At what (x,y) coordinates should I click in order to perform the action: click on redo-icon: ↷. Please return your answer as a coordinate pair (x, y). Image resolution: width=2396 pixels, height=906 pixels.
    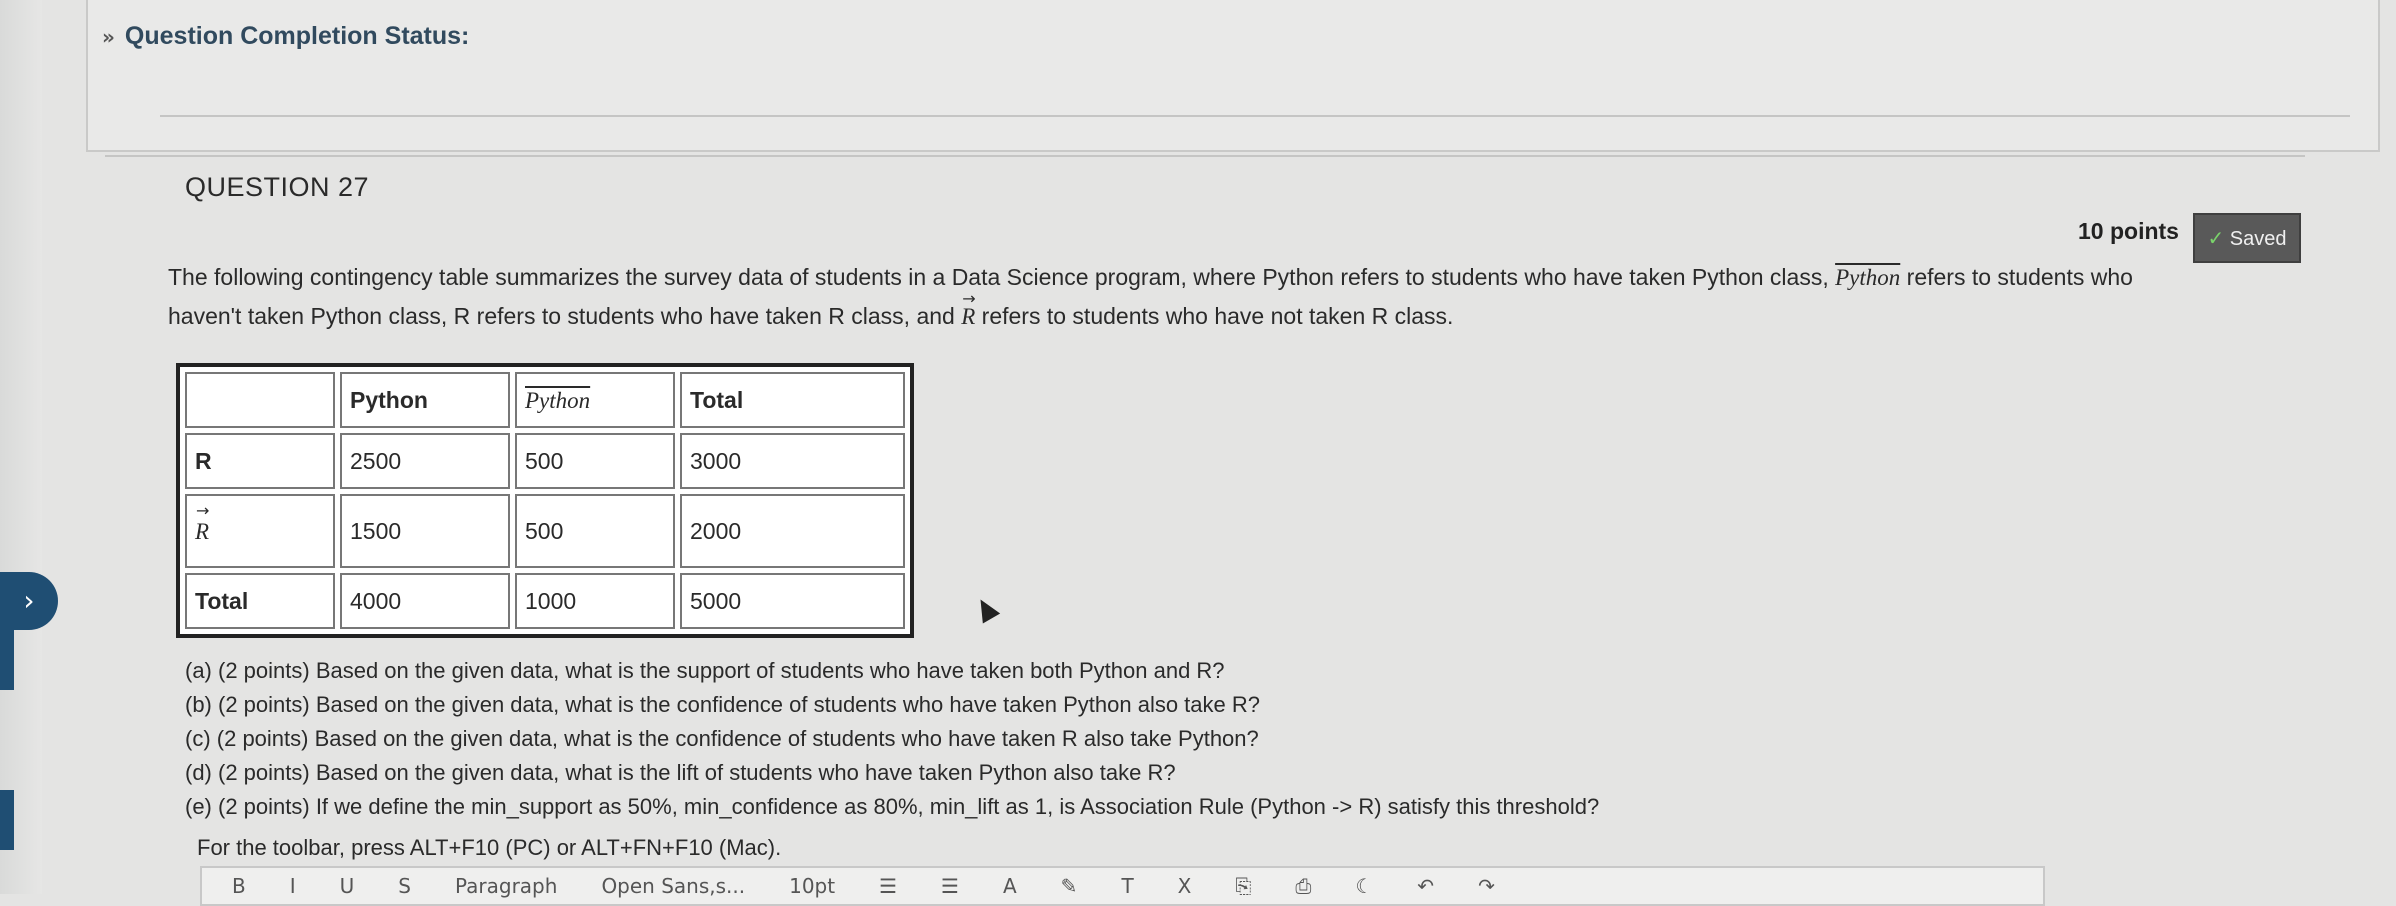
    Looking at the image, I should click on (1486, 886).